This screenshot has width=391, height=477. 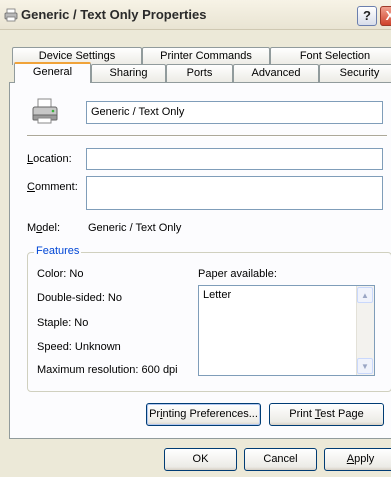 What do you see at coordinates (44, 228) in the screenshot?
I see `model-label: Model:` at bounding box center [44, 228].